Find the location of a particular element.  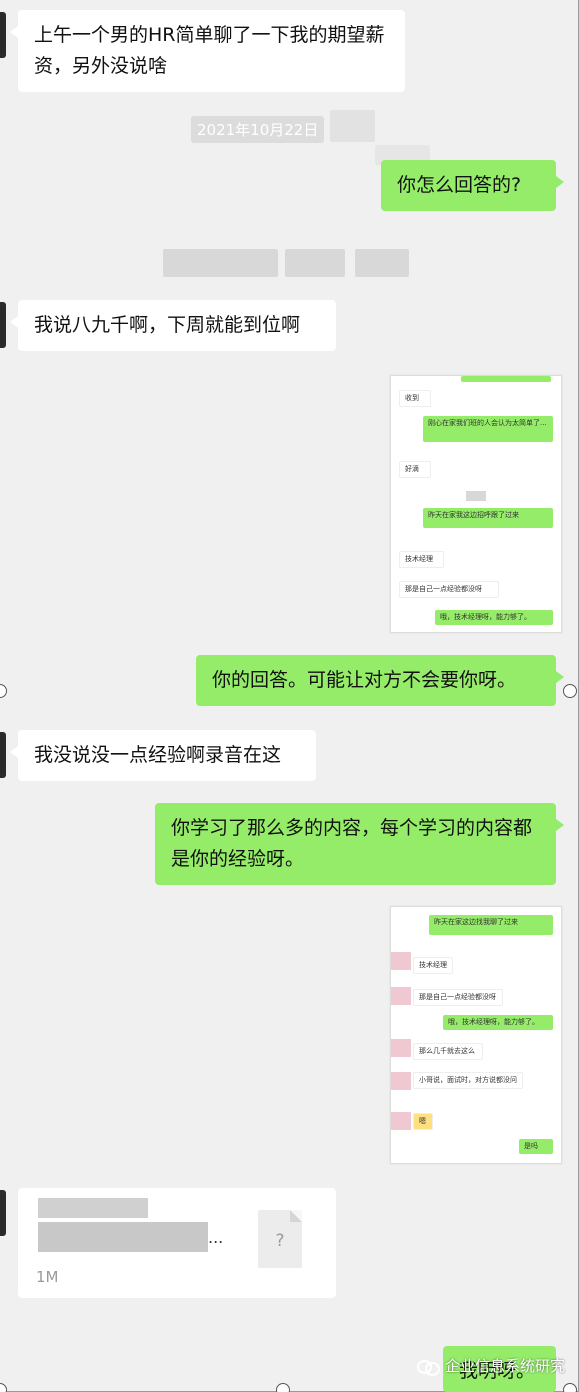

resize-handle-bottom is located at coordinates (283, 1387).